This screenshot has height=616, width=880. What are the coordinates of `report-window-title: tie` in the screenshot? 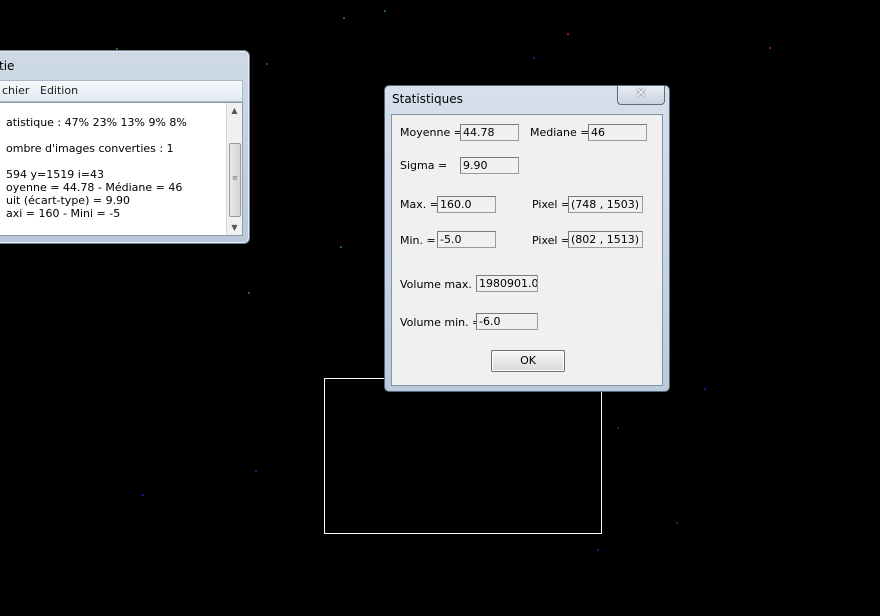 It's located at (7, 66).